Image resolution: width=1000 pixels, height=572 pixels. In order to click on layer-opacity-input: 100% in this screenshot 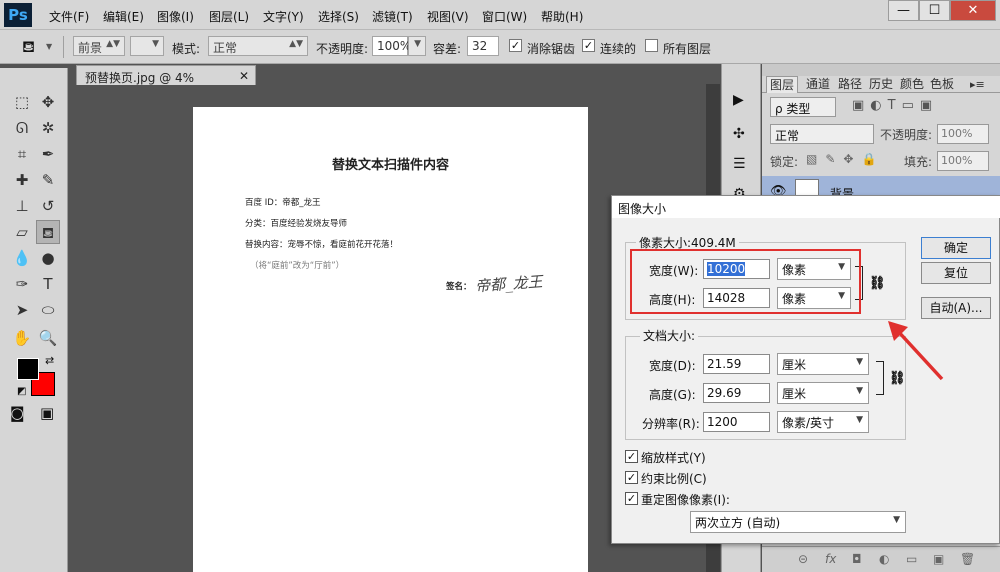, I will do `click(963, 134)`.